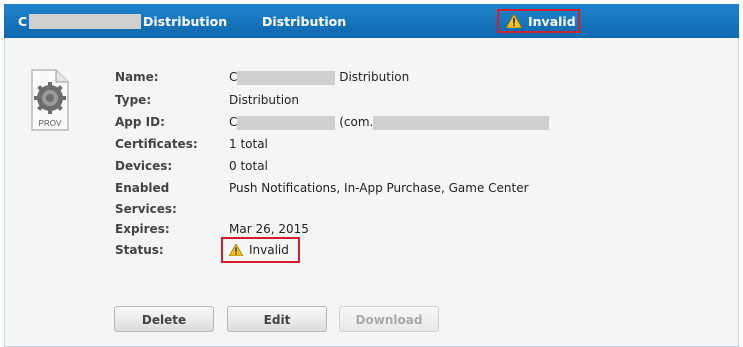  What do you see at coordinates (23, 21) in the screenshot?
I see `header-name-prefix: C` at bounding box center [23, 21].